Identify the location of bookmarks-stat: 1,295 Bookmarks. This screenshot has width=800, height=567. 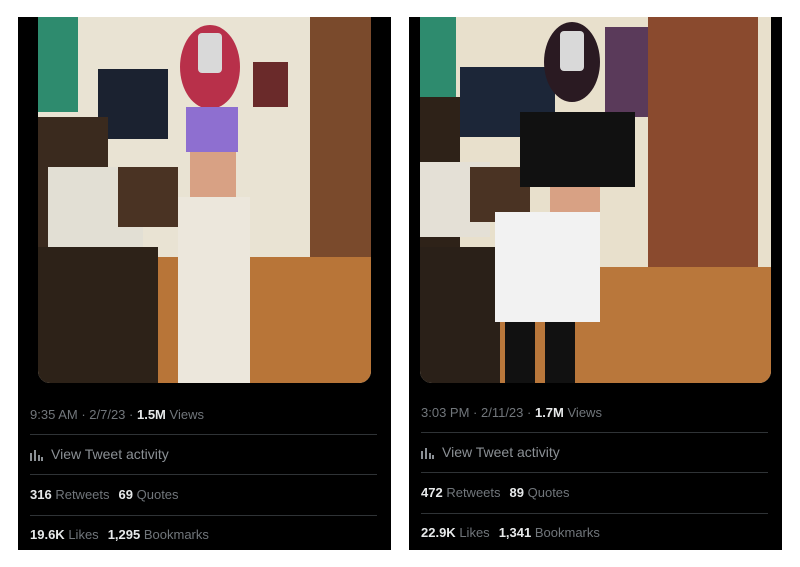
(158, 534).